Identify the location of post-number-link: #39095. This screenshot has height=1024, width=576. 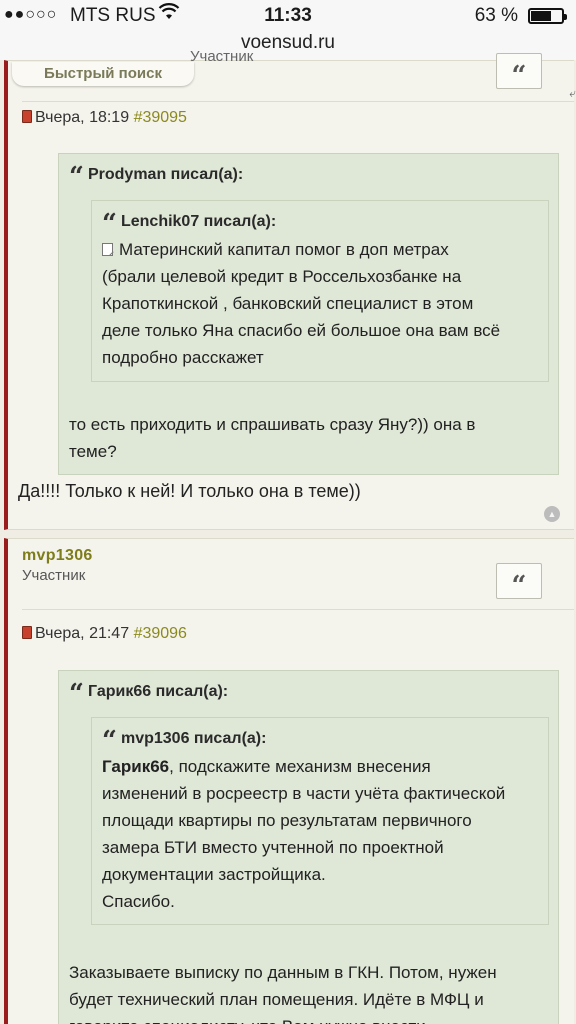
(160, 117).